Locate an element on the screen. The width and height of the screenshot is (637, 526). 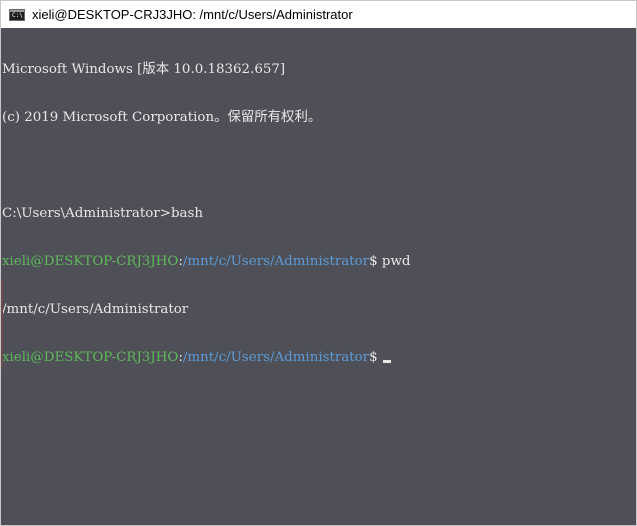
window-edge-mark is located at coordinates (2, 324).